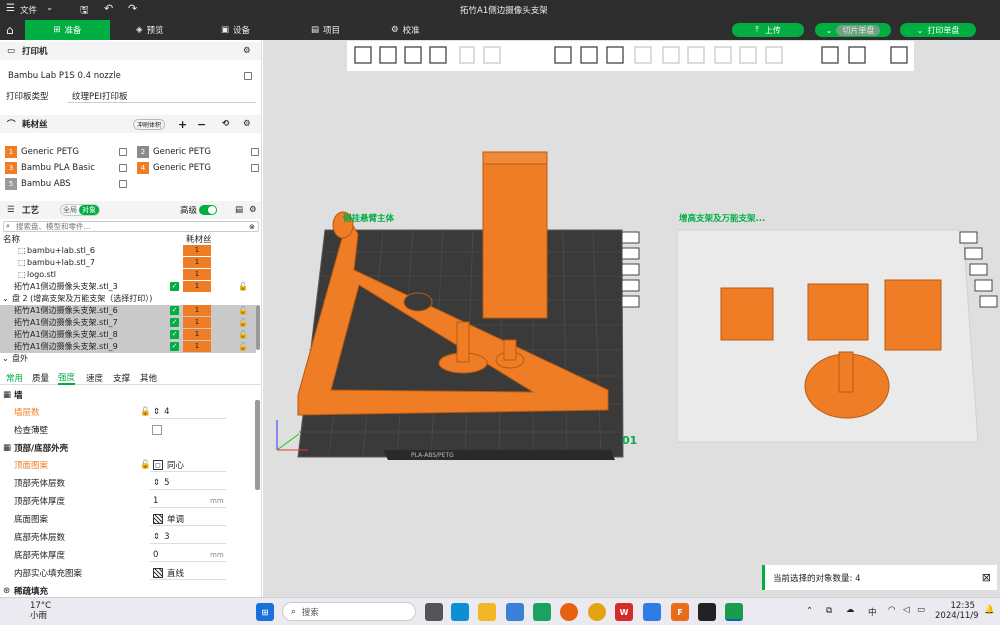  Describe the element at coordinates (128, 335) in the screenshot. I see `table-row: 拓竹A1侧边摄像头支架.stl_8 ✓ 1 🔓` at that location.